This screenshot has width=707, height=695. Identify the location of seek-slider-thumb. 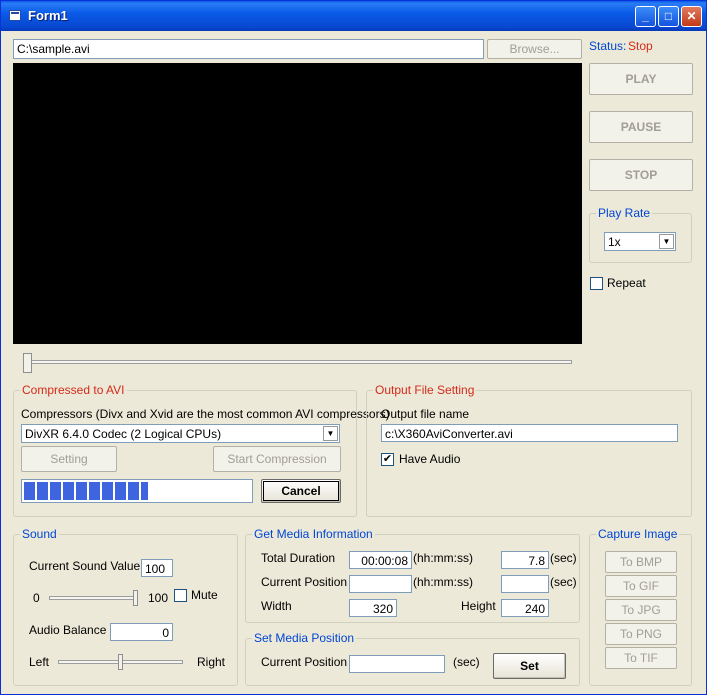
(27, 363).